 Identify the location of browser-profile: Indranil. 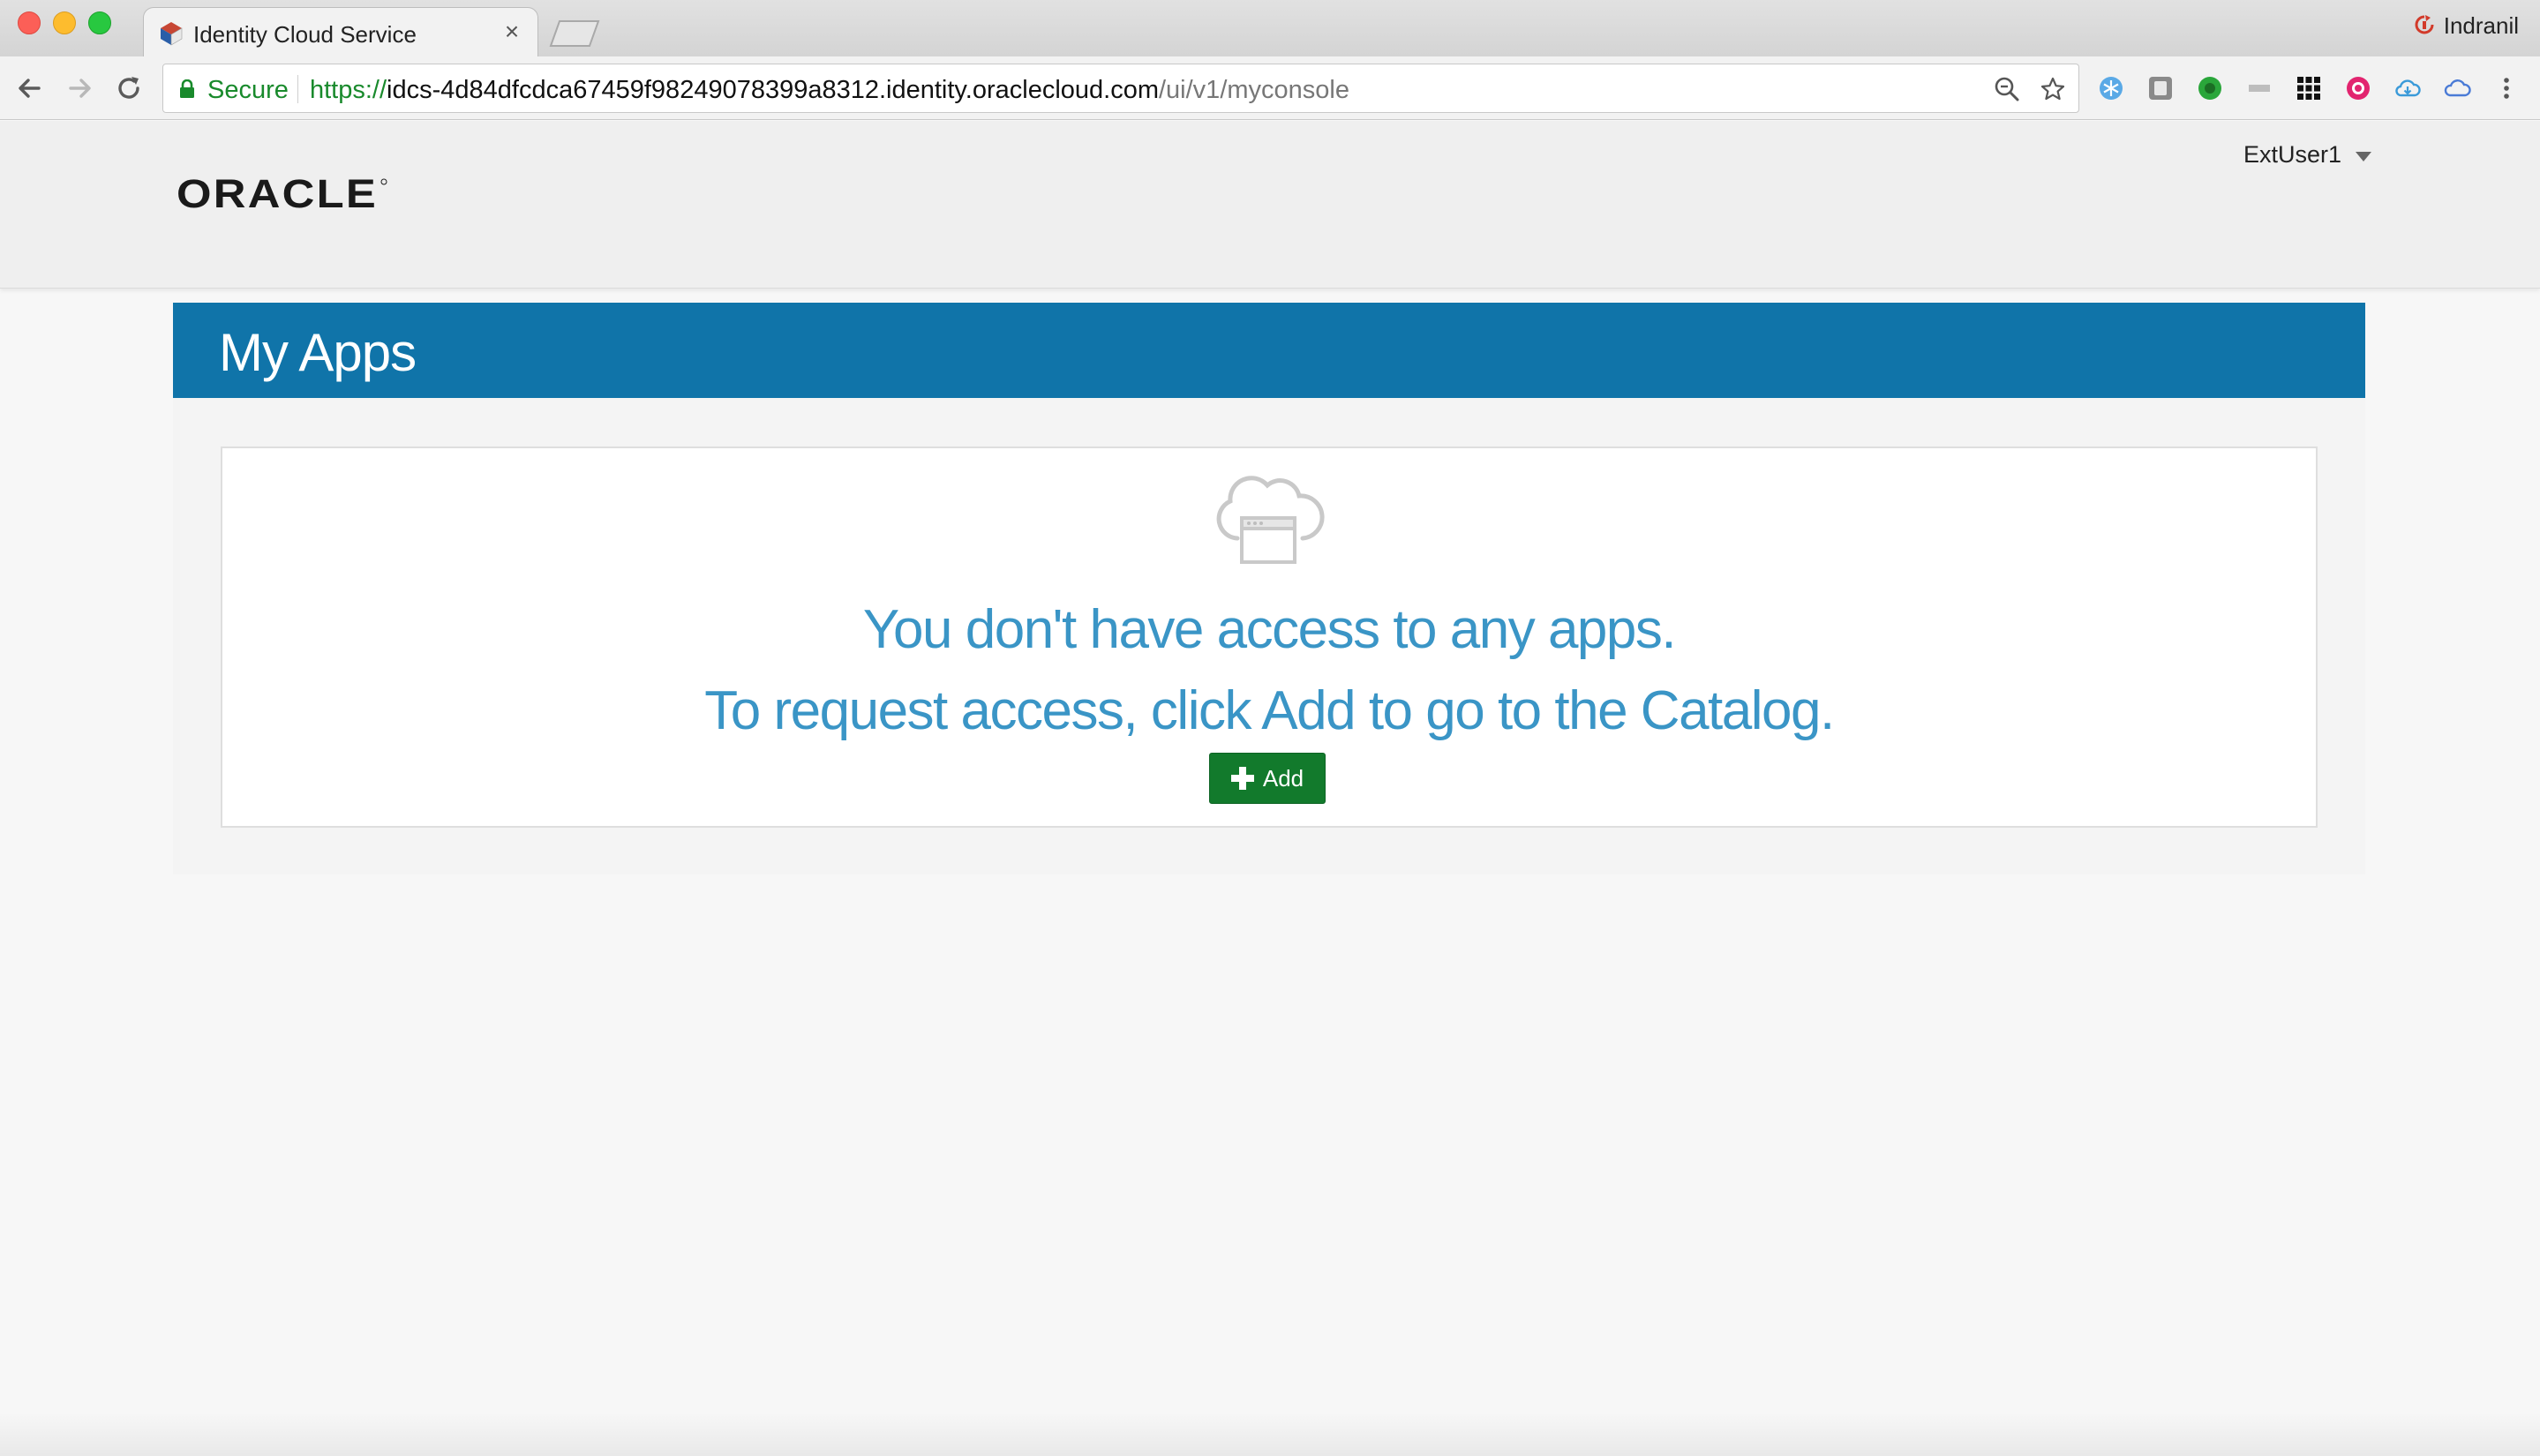
(2466, 26).